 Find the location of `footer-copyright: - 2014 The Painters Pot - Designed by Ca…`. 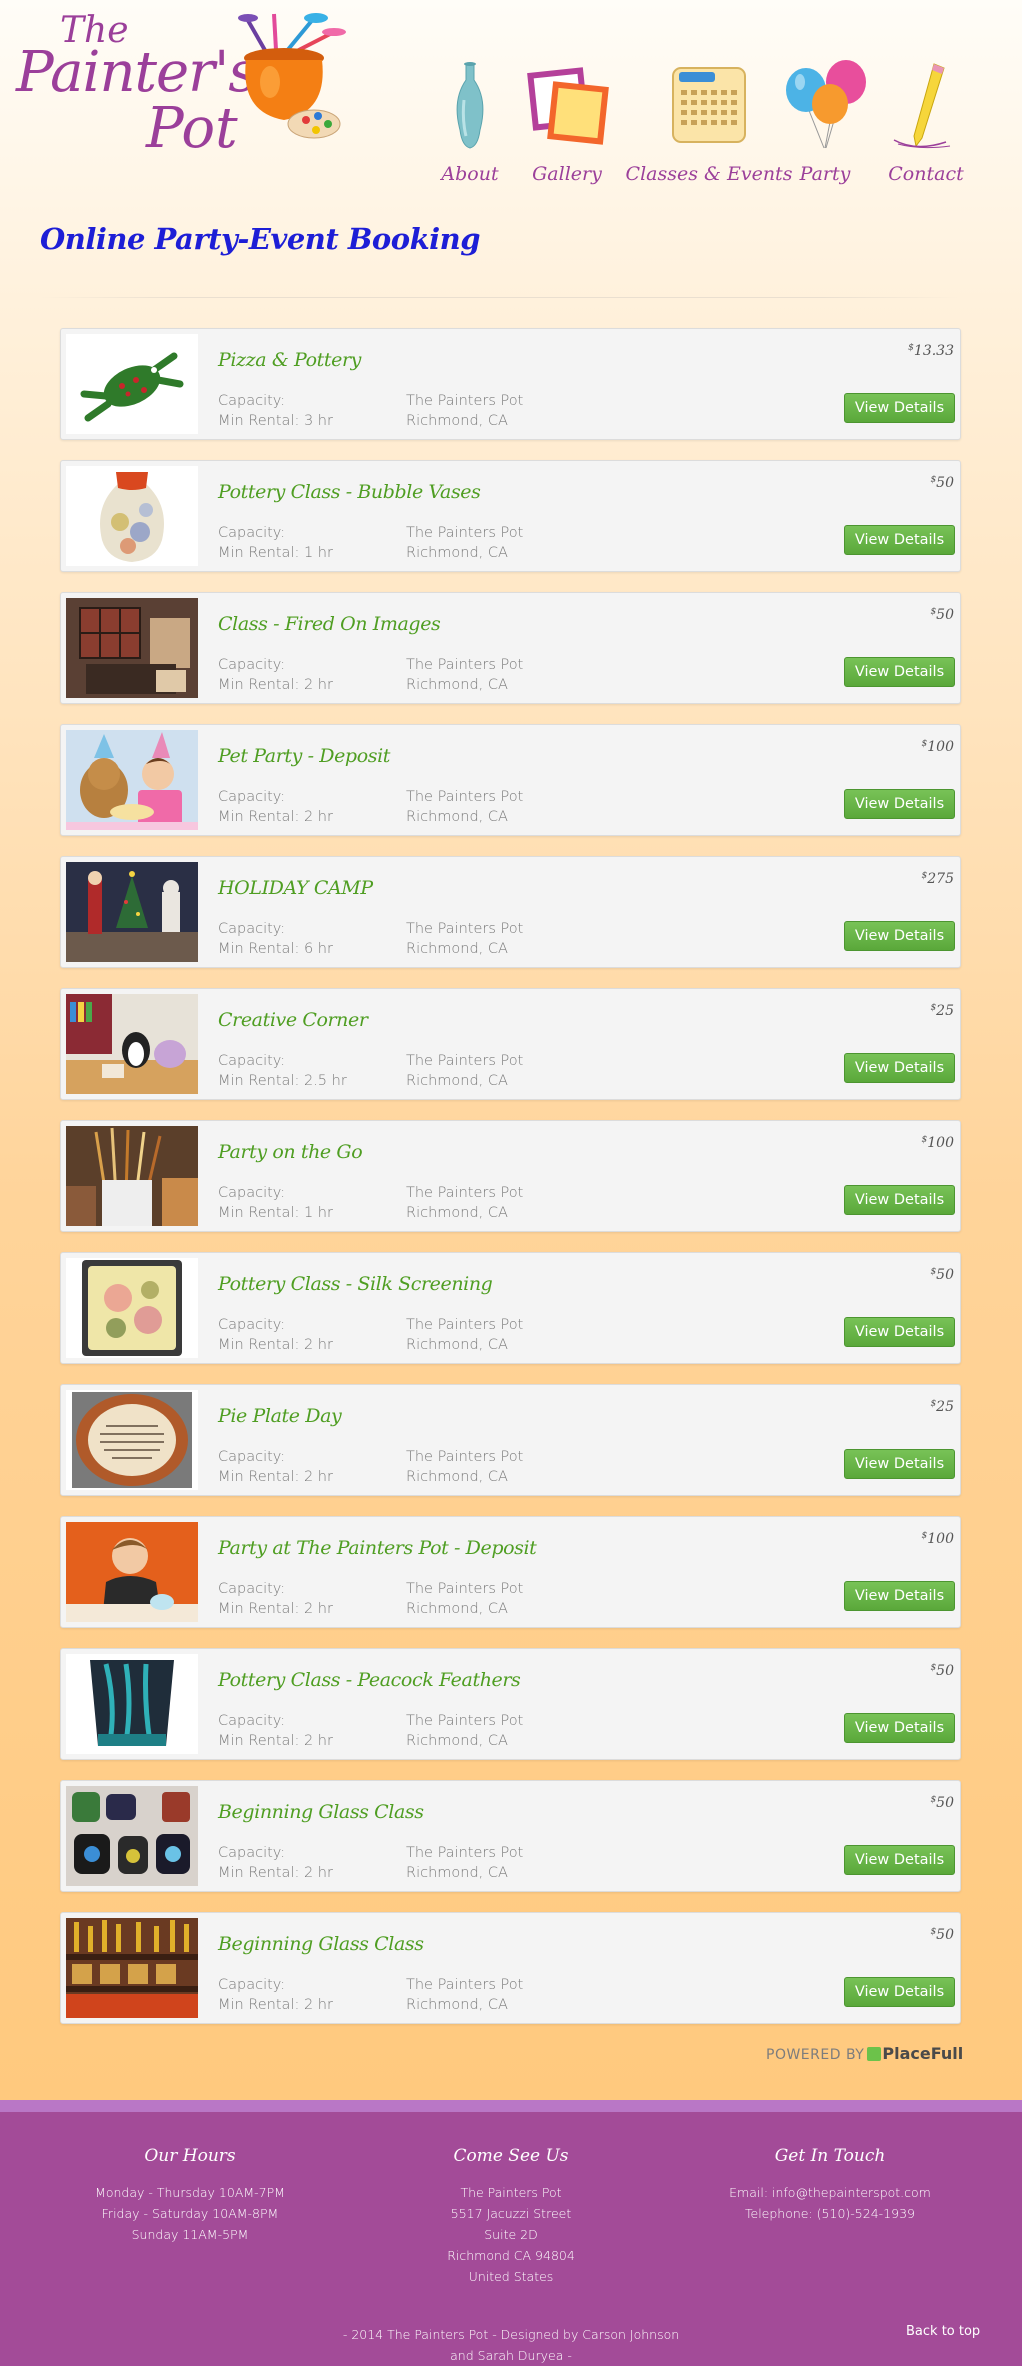

footer-copyright: - 2014 The Painters Pot - Designed by Ca… is located at coordinates (511, 2345).